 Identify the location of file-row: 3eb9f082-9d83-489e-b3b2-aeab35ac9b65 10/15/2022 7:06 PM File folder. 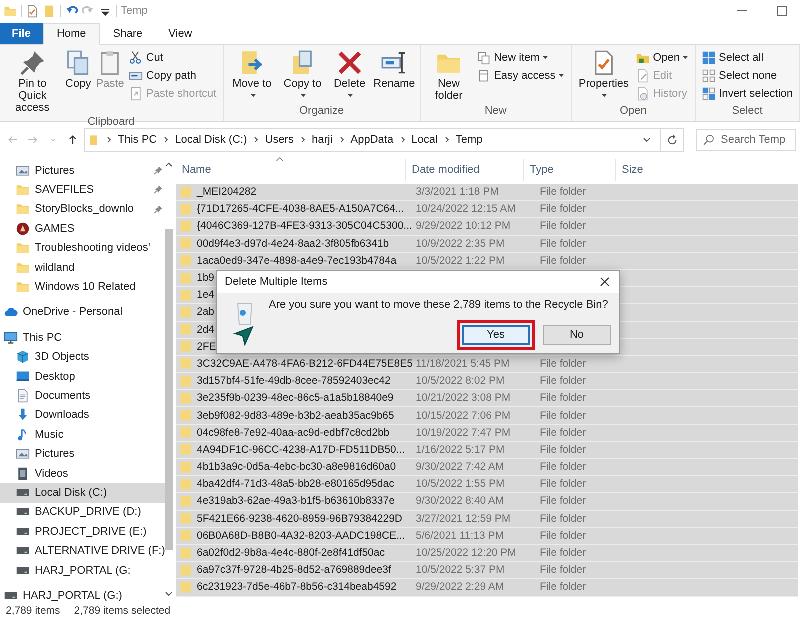
(487, 416).